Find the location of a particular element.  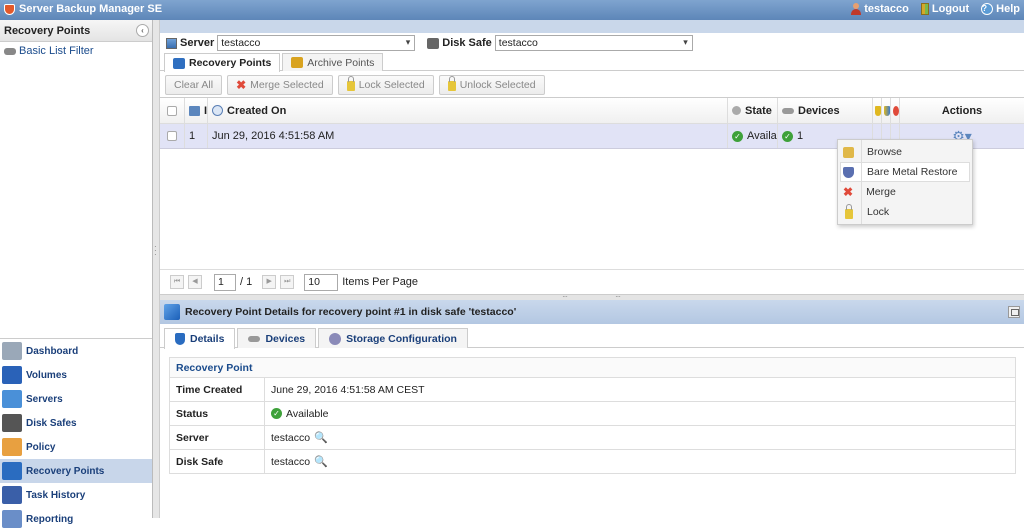

column-devices: Devices is located at coordinates (825, 110).